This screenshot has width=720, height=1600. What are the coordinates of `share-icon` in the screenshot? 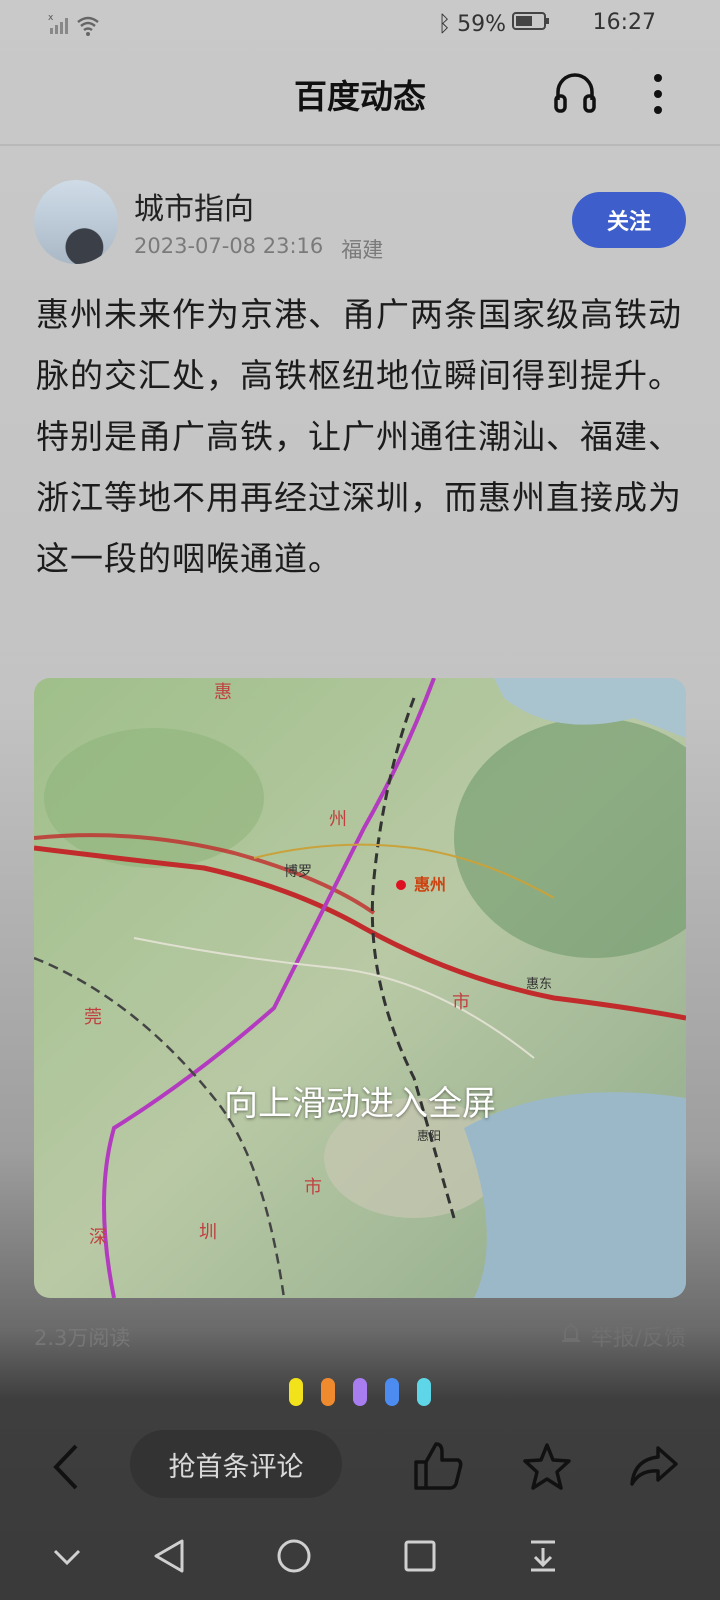 It's located at (654, 1468).